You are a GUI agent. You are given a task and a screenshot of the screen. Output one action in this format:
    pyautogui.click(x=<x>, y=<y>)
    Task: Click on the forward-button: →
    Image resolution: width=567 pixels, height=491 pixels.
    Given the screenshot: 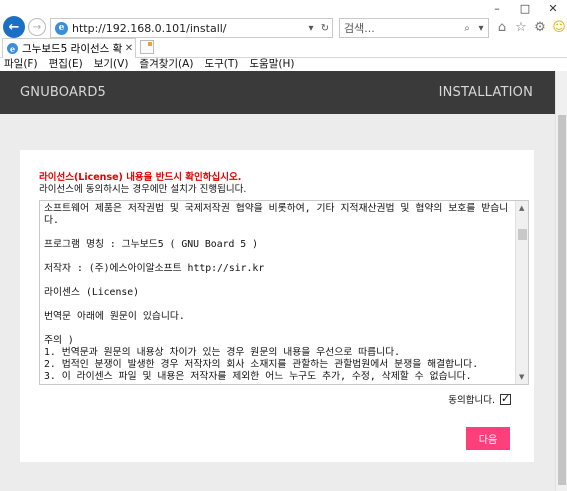 What is the action you would take?
    pyautogui.click(x=37, y=27)
    